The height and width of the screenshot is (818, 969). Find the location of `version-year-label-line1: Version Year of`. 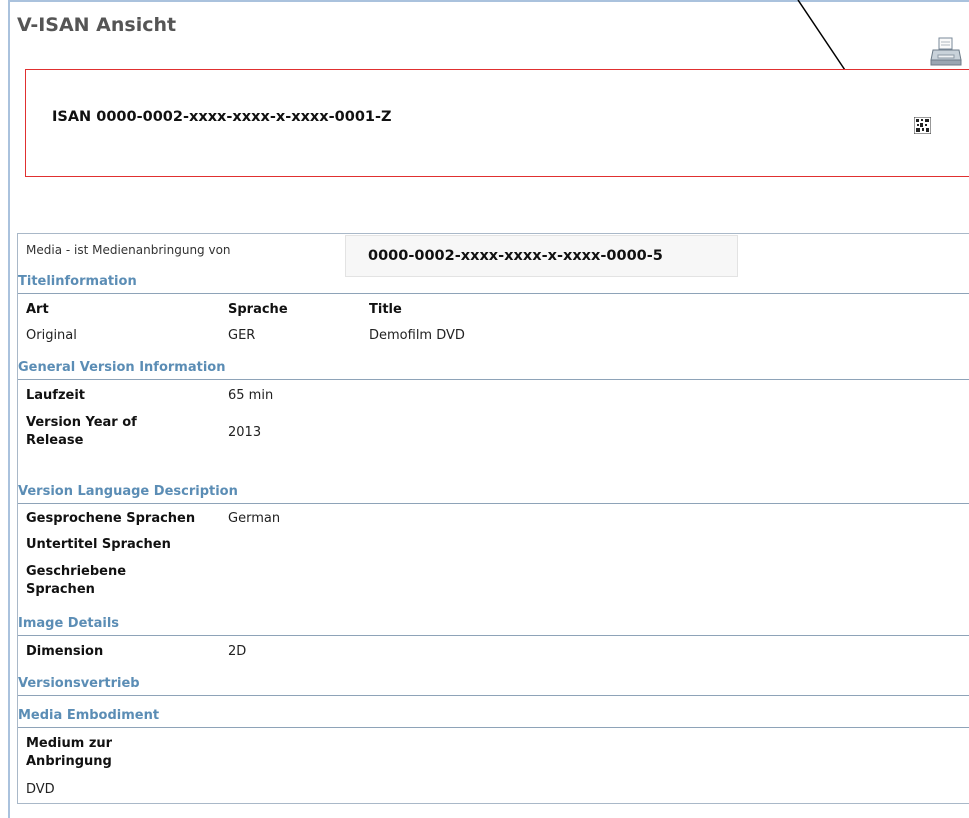

version-year-label-line1: Version Year of is located at coordinates (81, 422).